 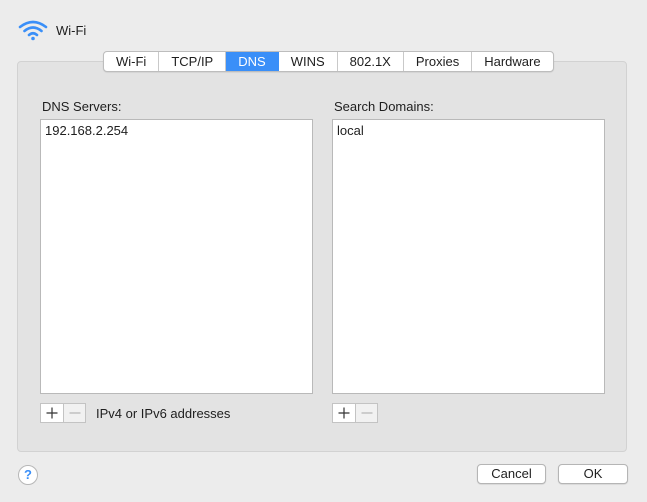 What do you see at coordinates (193, 61) in the screenshot?
I see `tab-tcpip: TCP/IP` at bounding box center [193, 61].